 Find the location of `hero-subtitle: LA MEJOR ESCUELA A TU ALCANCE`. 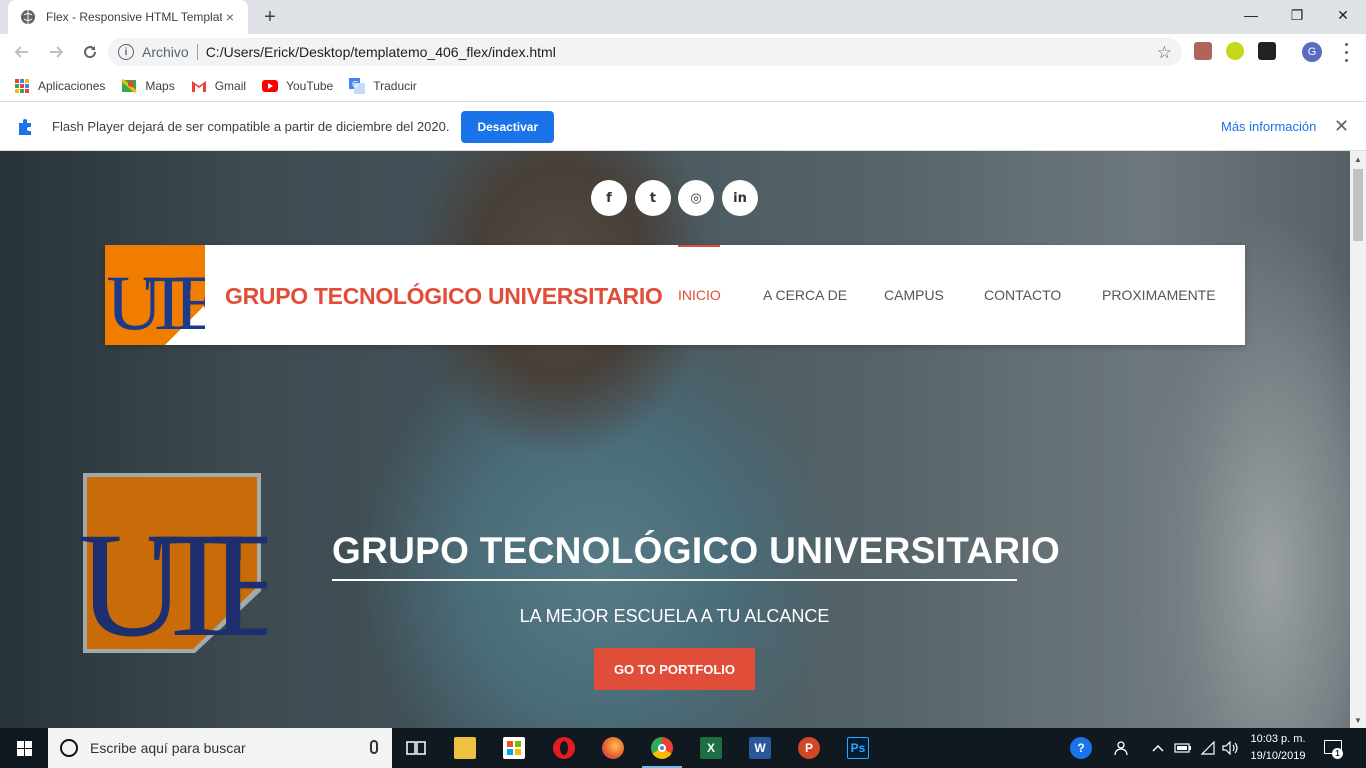

hero-subtitle: LA MEJOR ESCUELA A TU ALCANCE is located at coordinates (674, 616).